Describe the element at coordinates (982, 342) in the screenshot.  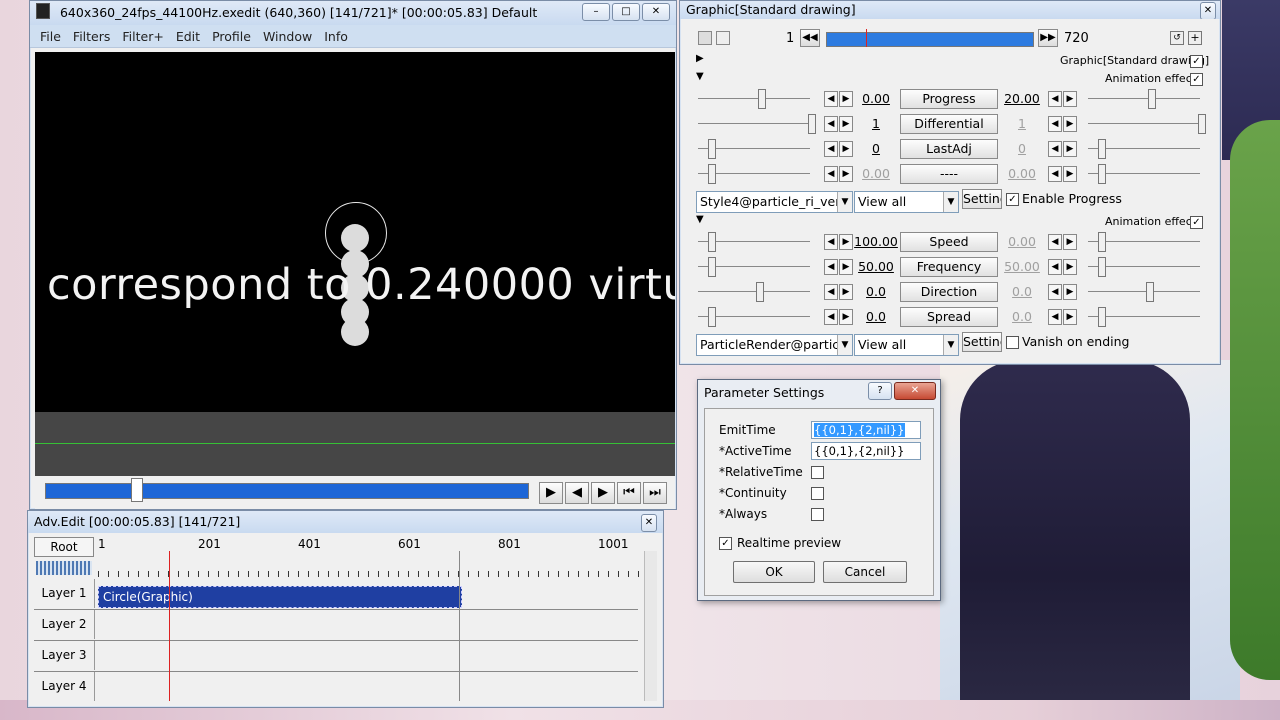
I see `setting-button-2: Setting` at that location.